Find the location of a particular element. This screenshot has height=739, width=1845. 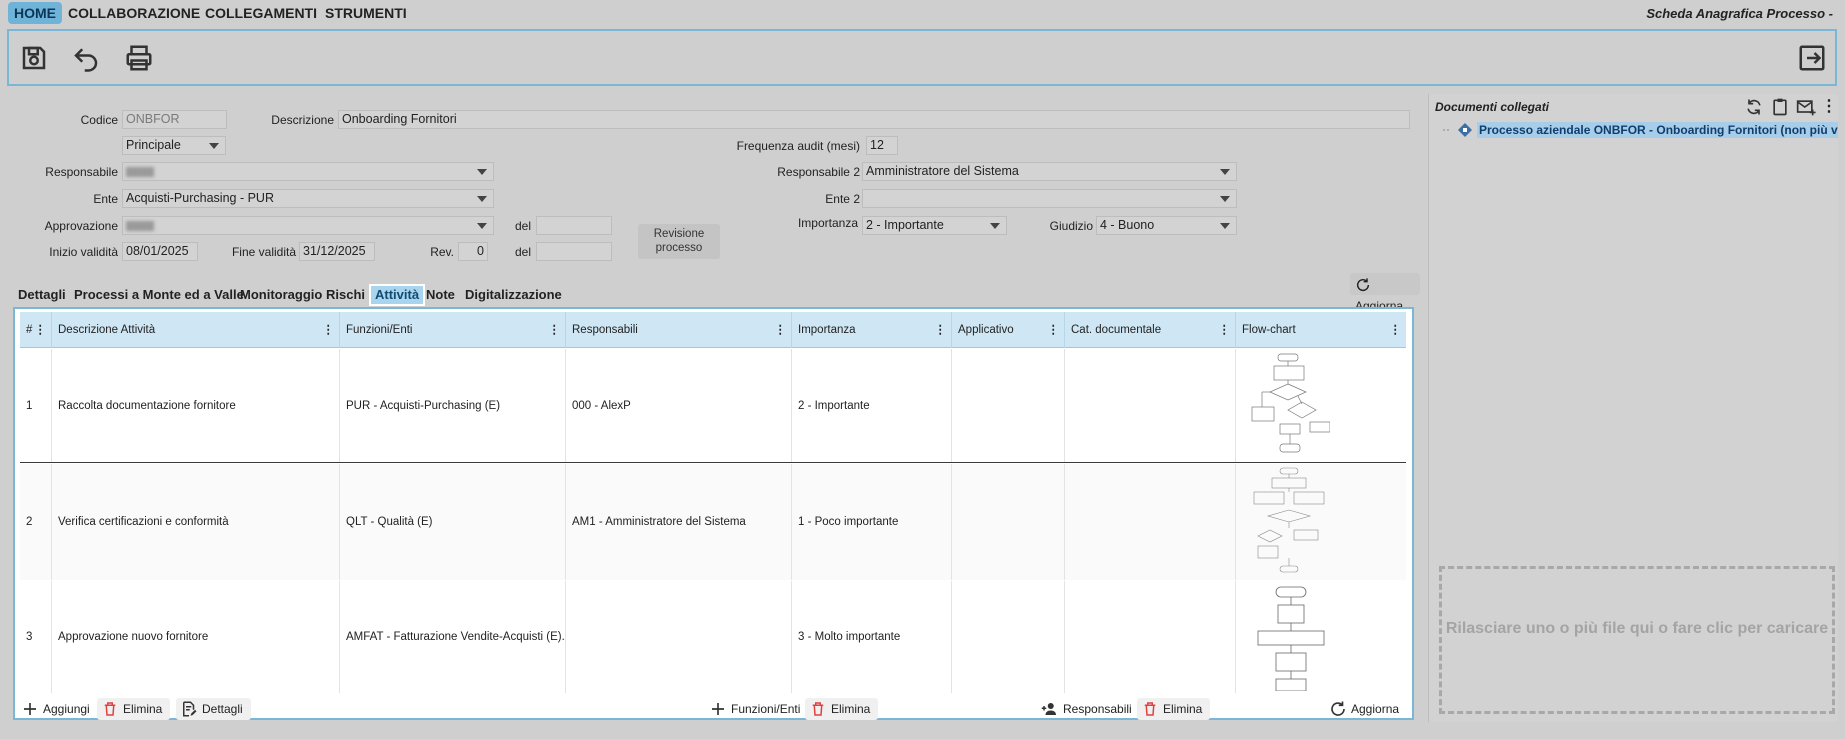

cell-applicativo is located at coordinates (1008, 637).